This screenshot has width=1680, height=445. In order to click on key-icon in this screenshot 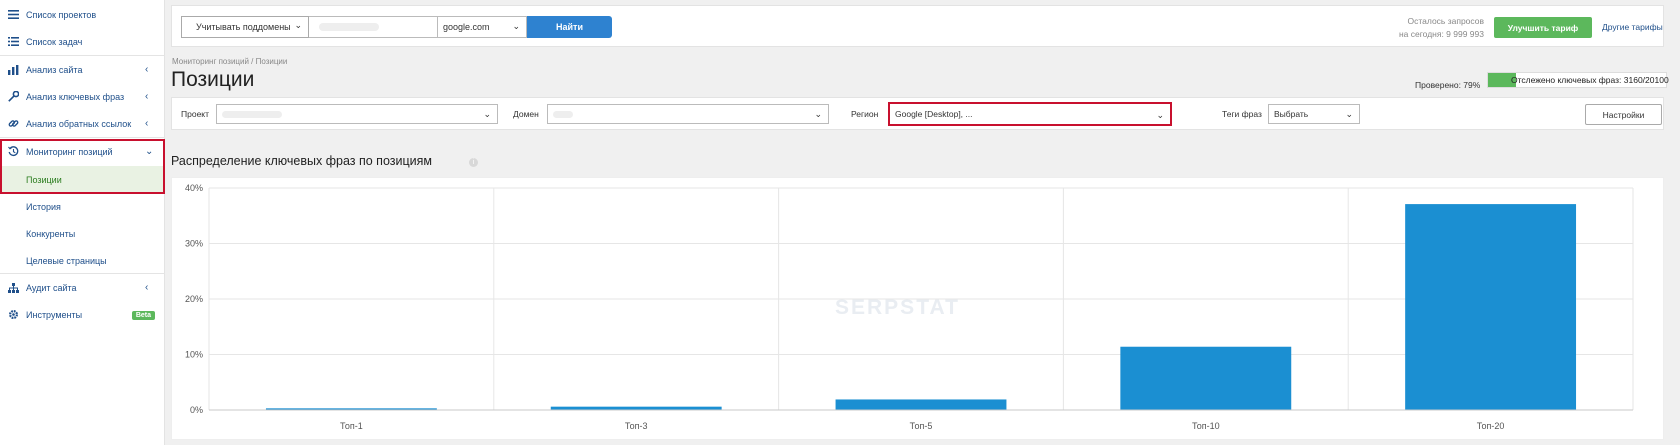, I will do `click(13, 96)`.